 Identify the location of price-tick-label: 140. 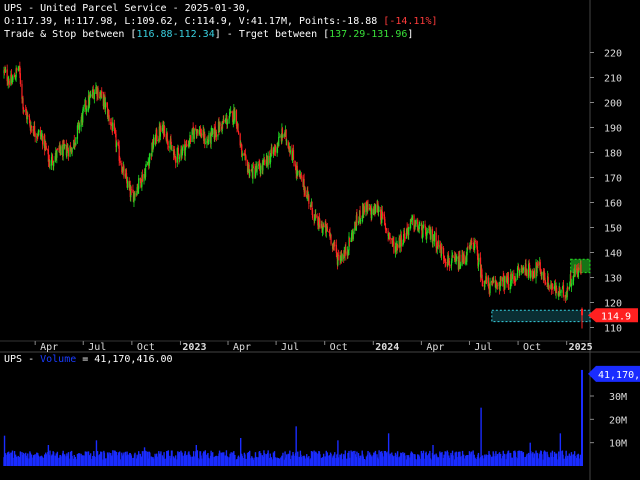
(613, 254).